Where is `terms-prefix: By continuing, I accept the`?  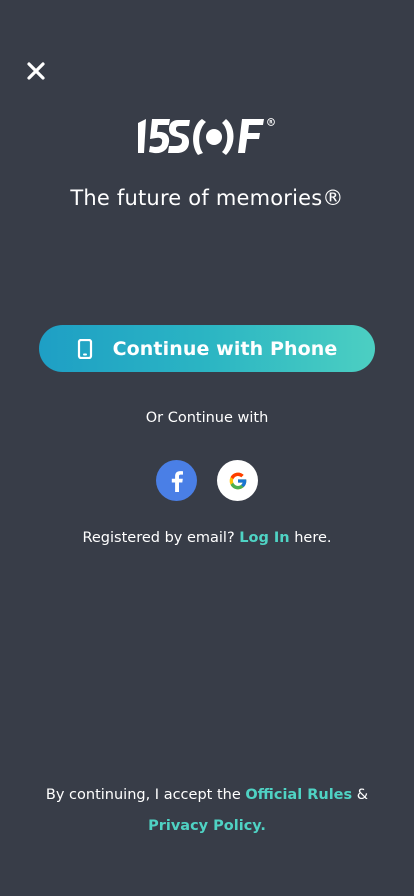
terms-prefix: By continuing, I accept the is located at coordinates (143, 795).